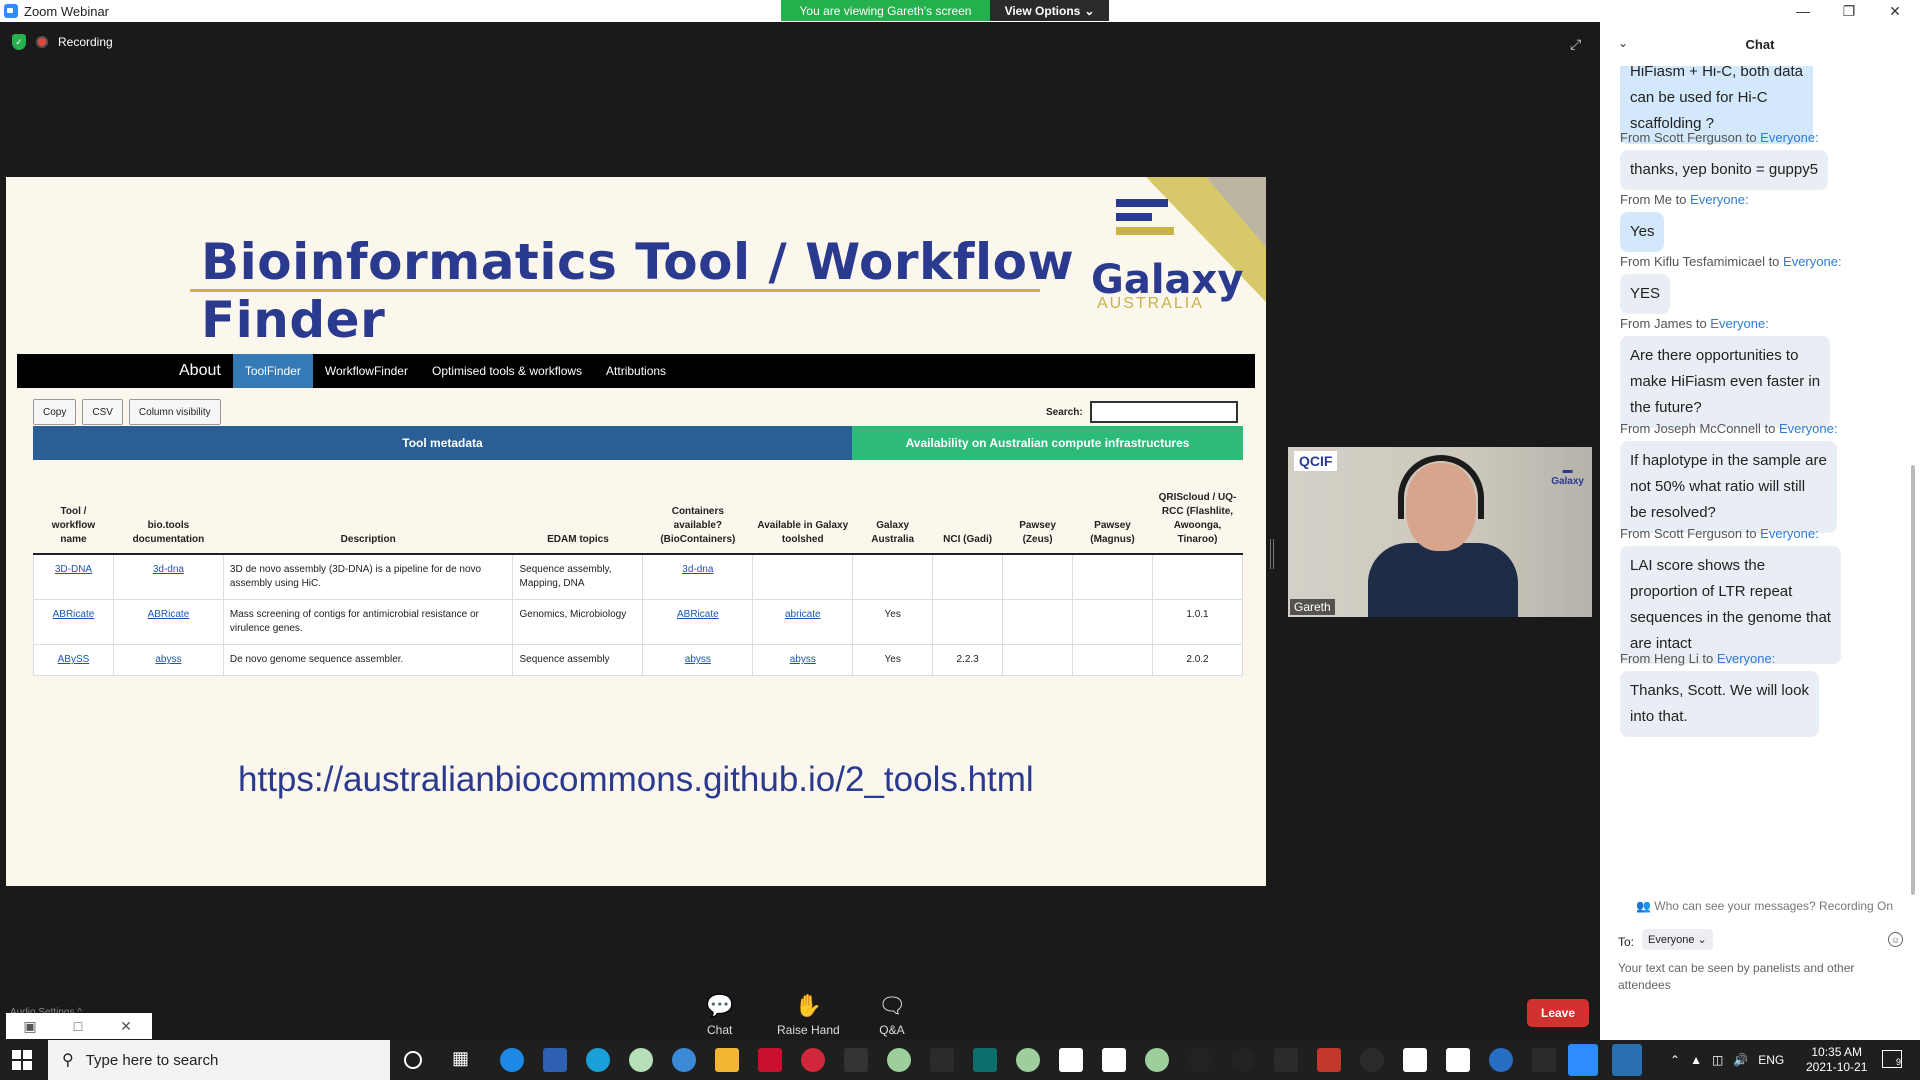 This screenshot has width=1920, height=1080. What do you see at coordinates (684, 1060) in the screenshot?
I see `browser-icon` at bounding box center [684, 1060].